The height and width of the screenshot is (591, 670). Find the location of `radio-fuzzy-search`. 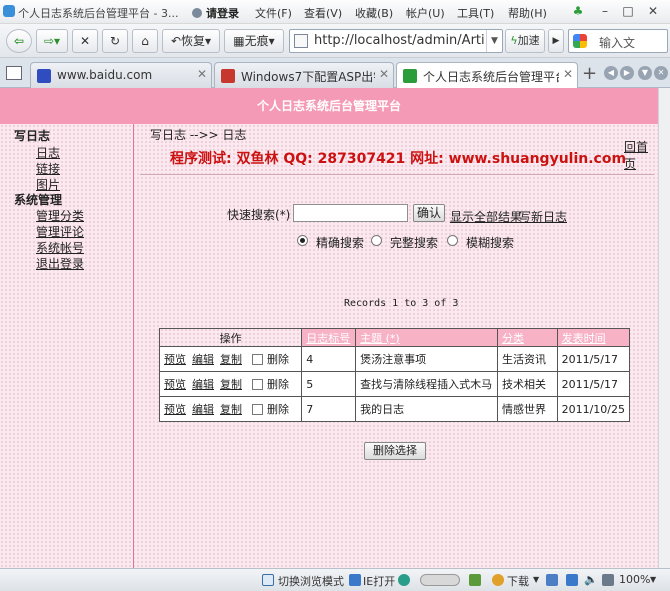

radio-fuzzy-search is located at coordinates (452, 240).